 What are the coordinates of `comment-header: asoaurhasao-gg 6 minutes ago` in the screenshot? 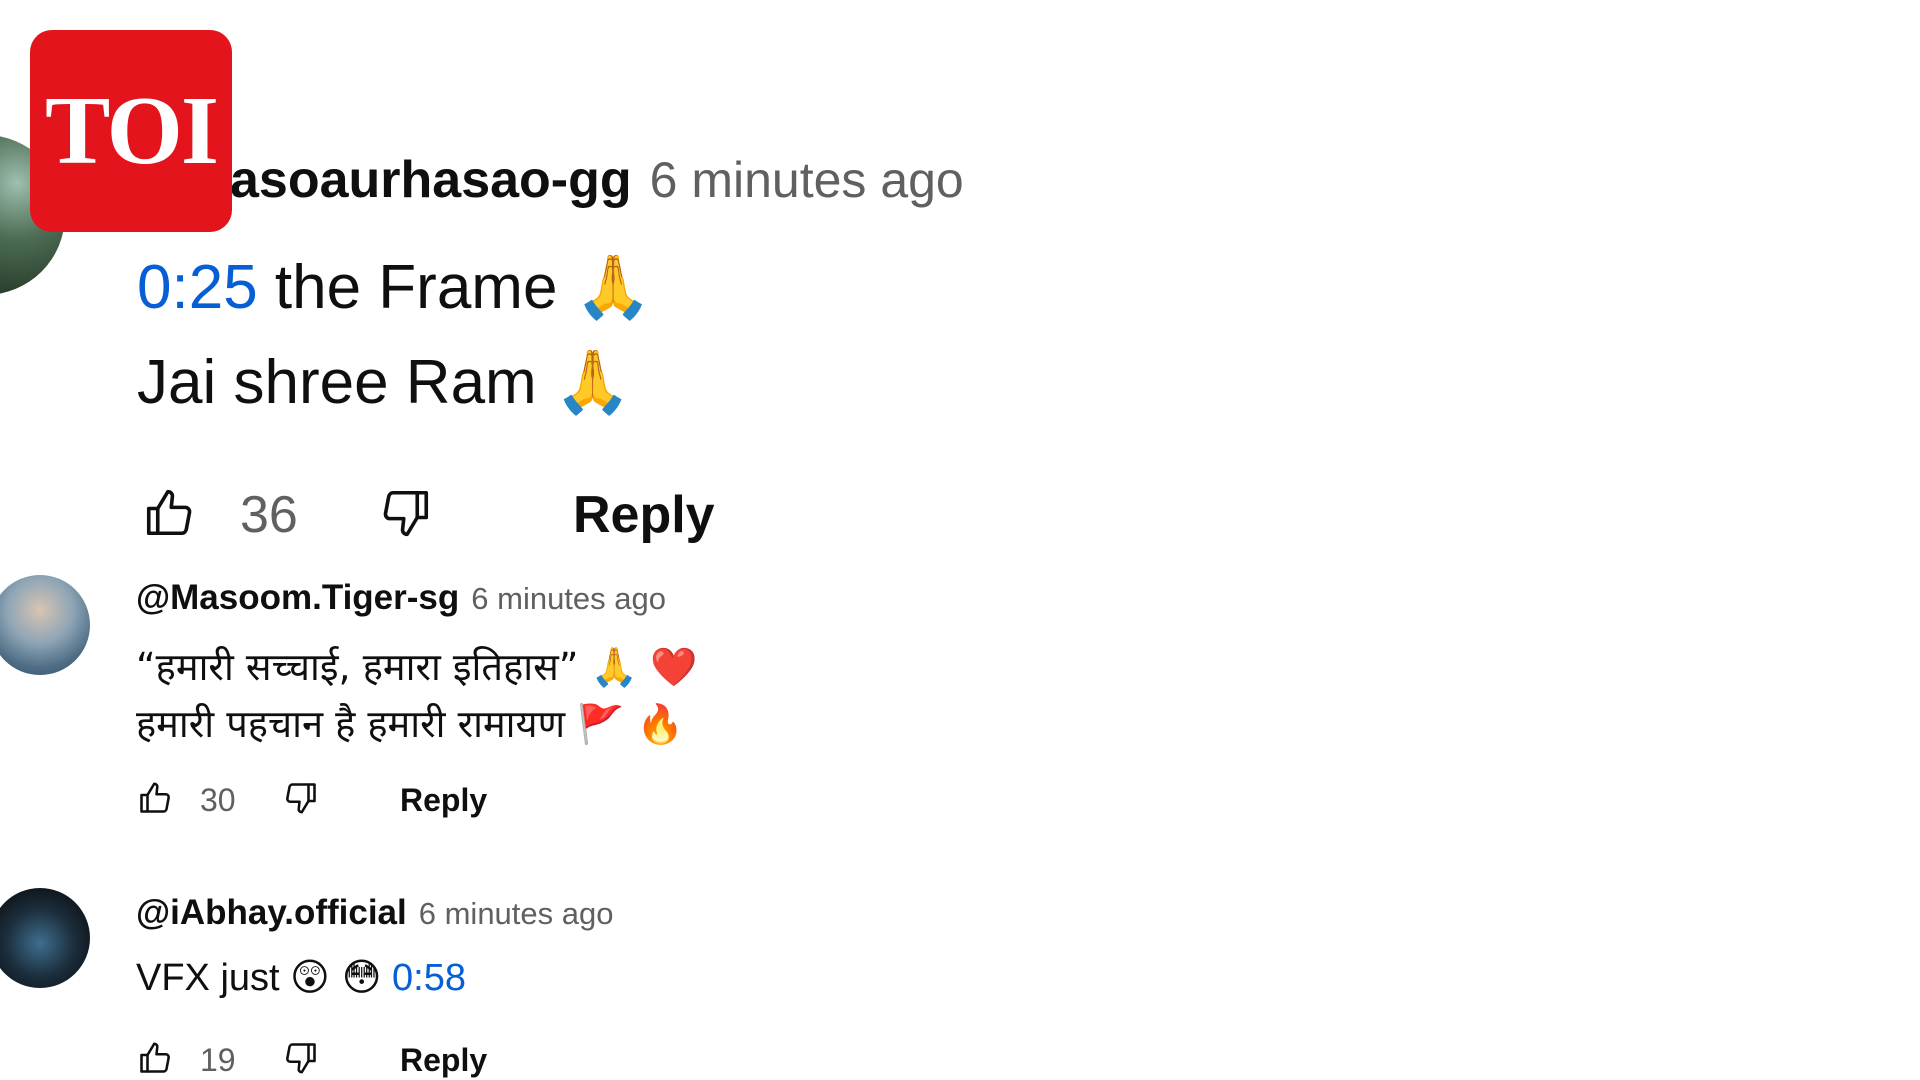 It's located at (597, 180).